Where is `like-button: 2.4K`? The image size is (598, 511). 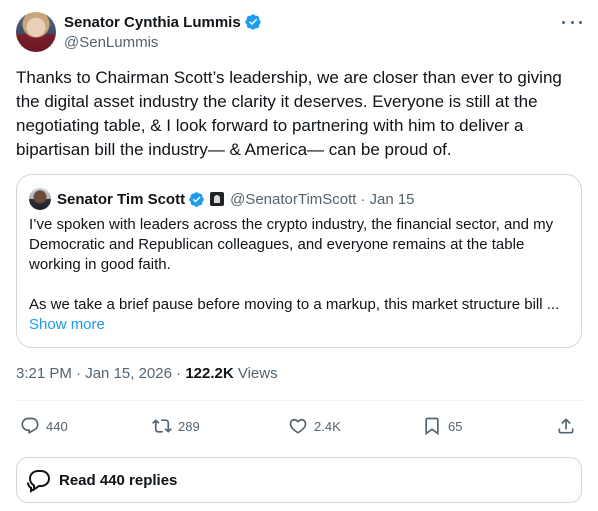
like-button: 2.4K is located at coordinates (314, 426).